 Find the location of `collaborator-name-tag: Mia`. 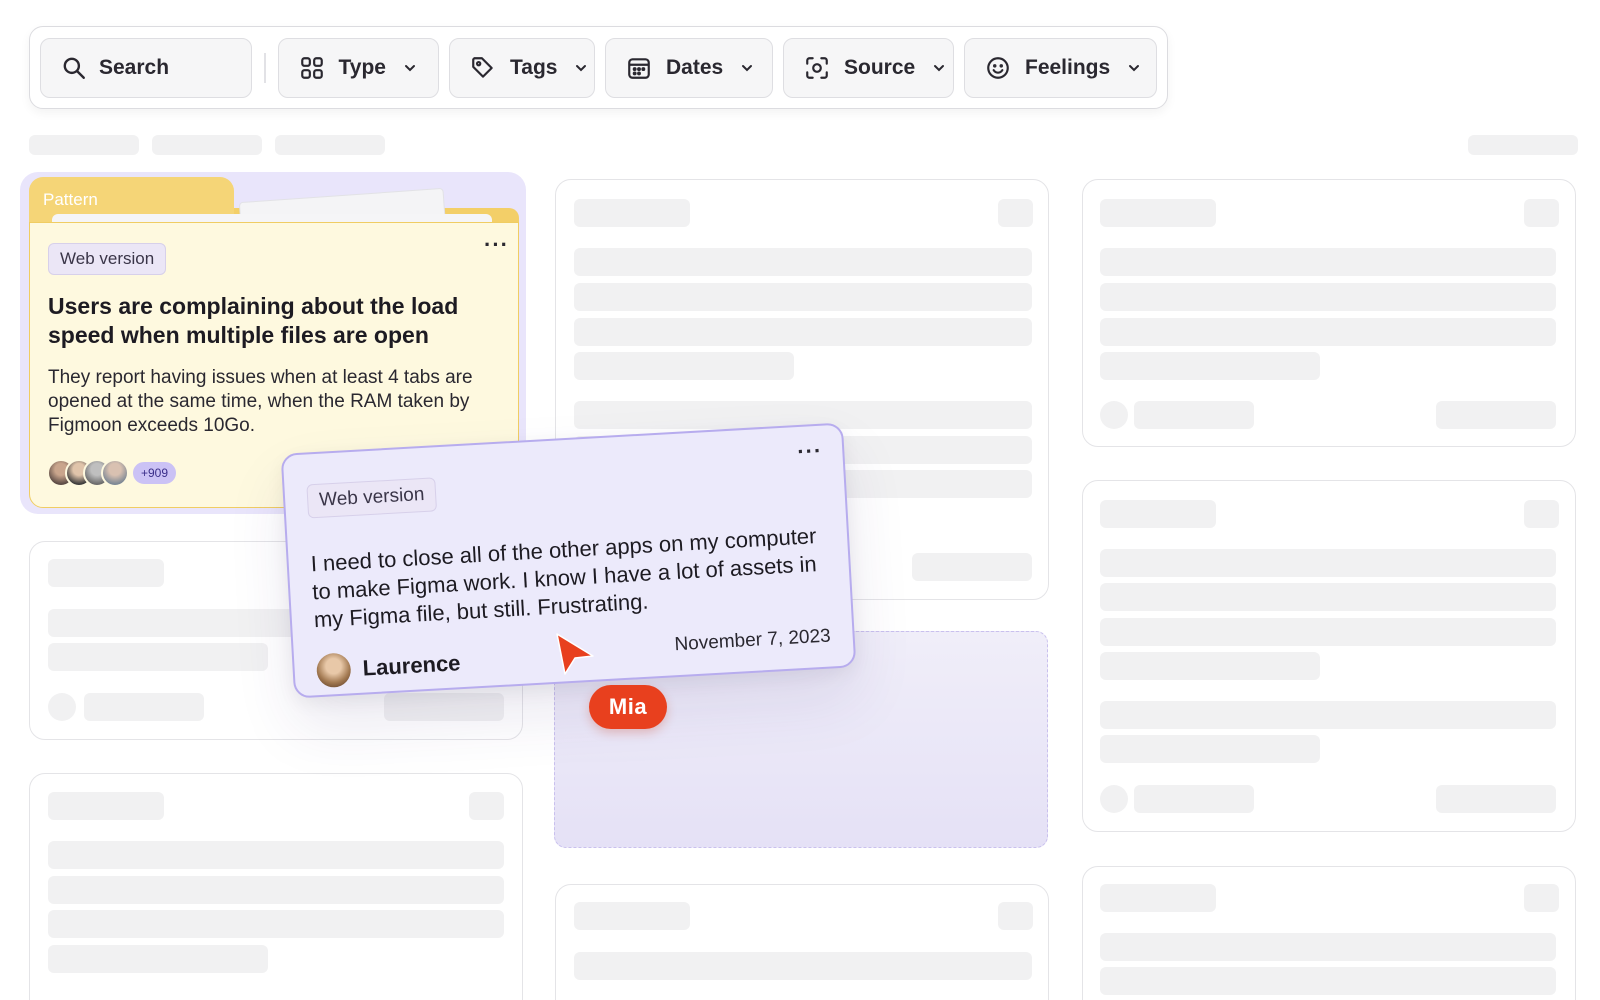

collaborator-name-tag: Mia is located at coordinates (628, 707).